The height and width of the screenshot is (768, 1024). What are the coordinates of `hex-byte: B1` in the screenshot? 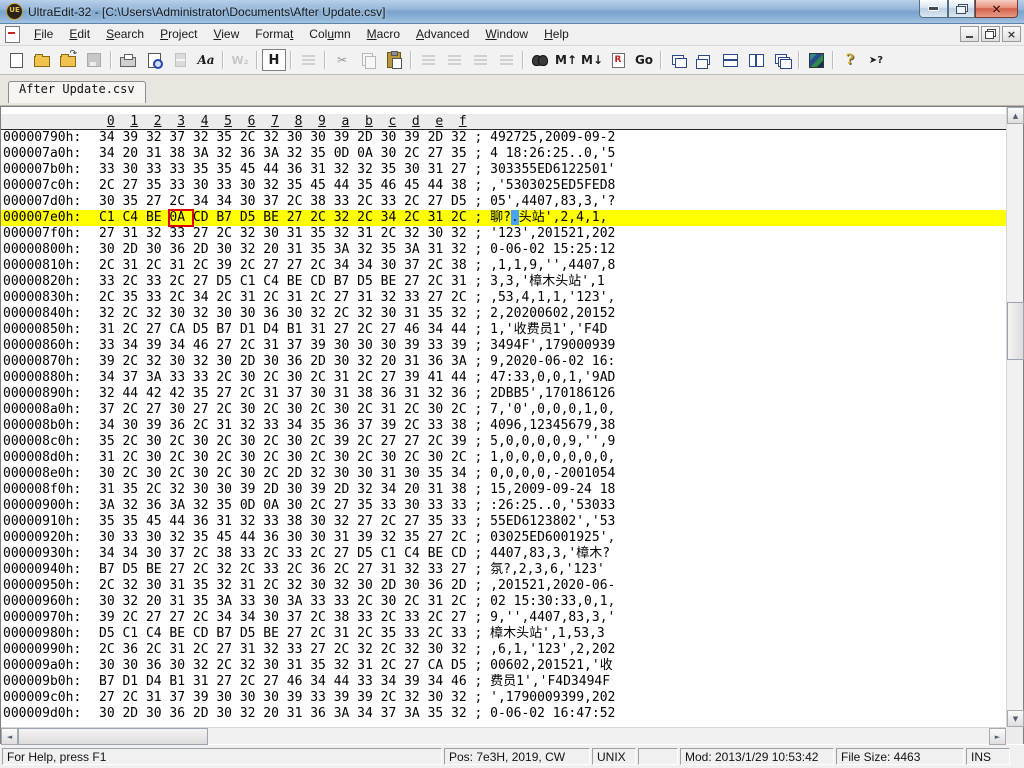 It's located at (180, 682).